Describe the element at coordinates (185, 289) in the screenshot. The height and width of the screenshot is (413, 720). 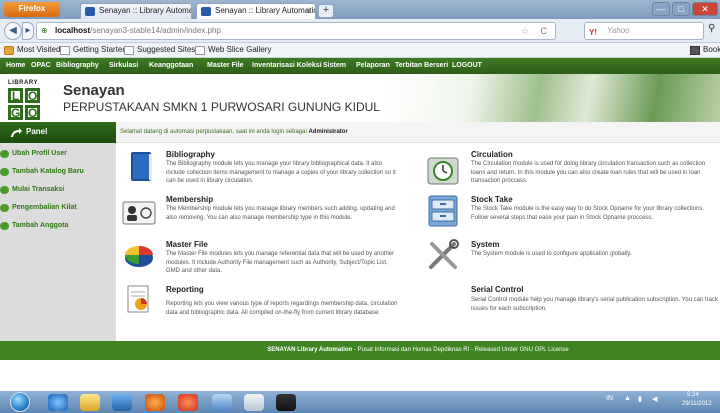
I see `module-title-reporting: Reporting` at that location.